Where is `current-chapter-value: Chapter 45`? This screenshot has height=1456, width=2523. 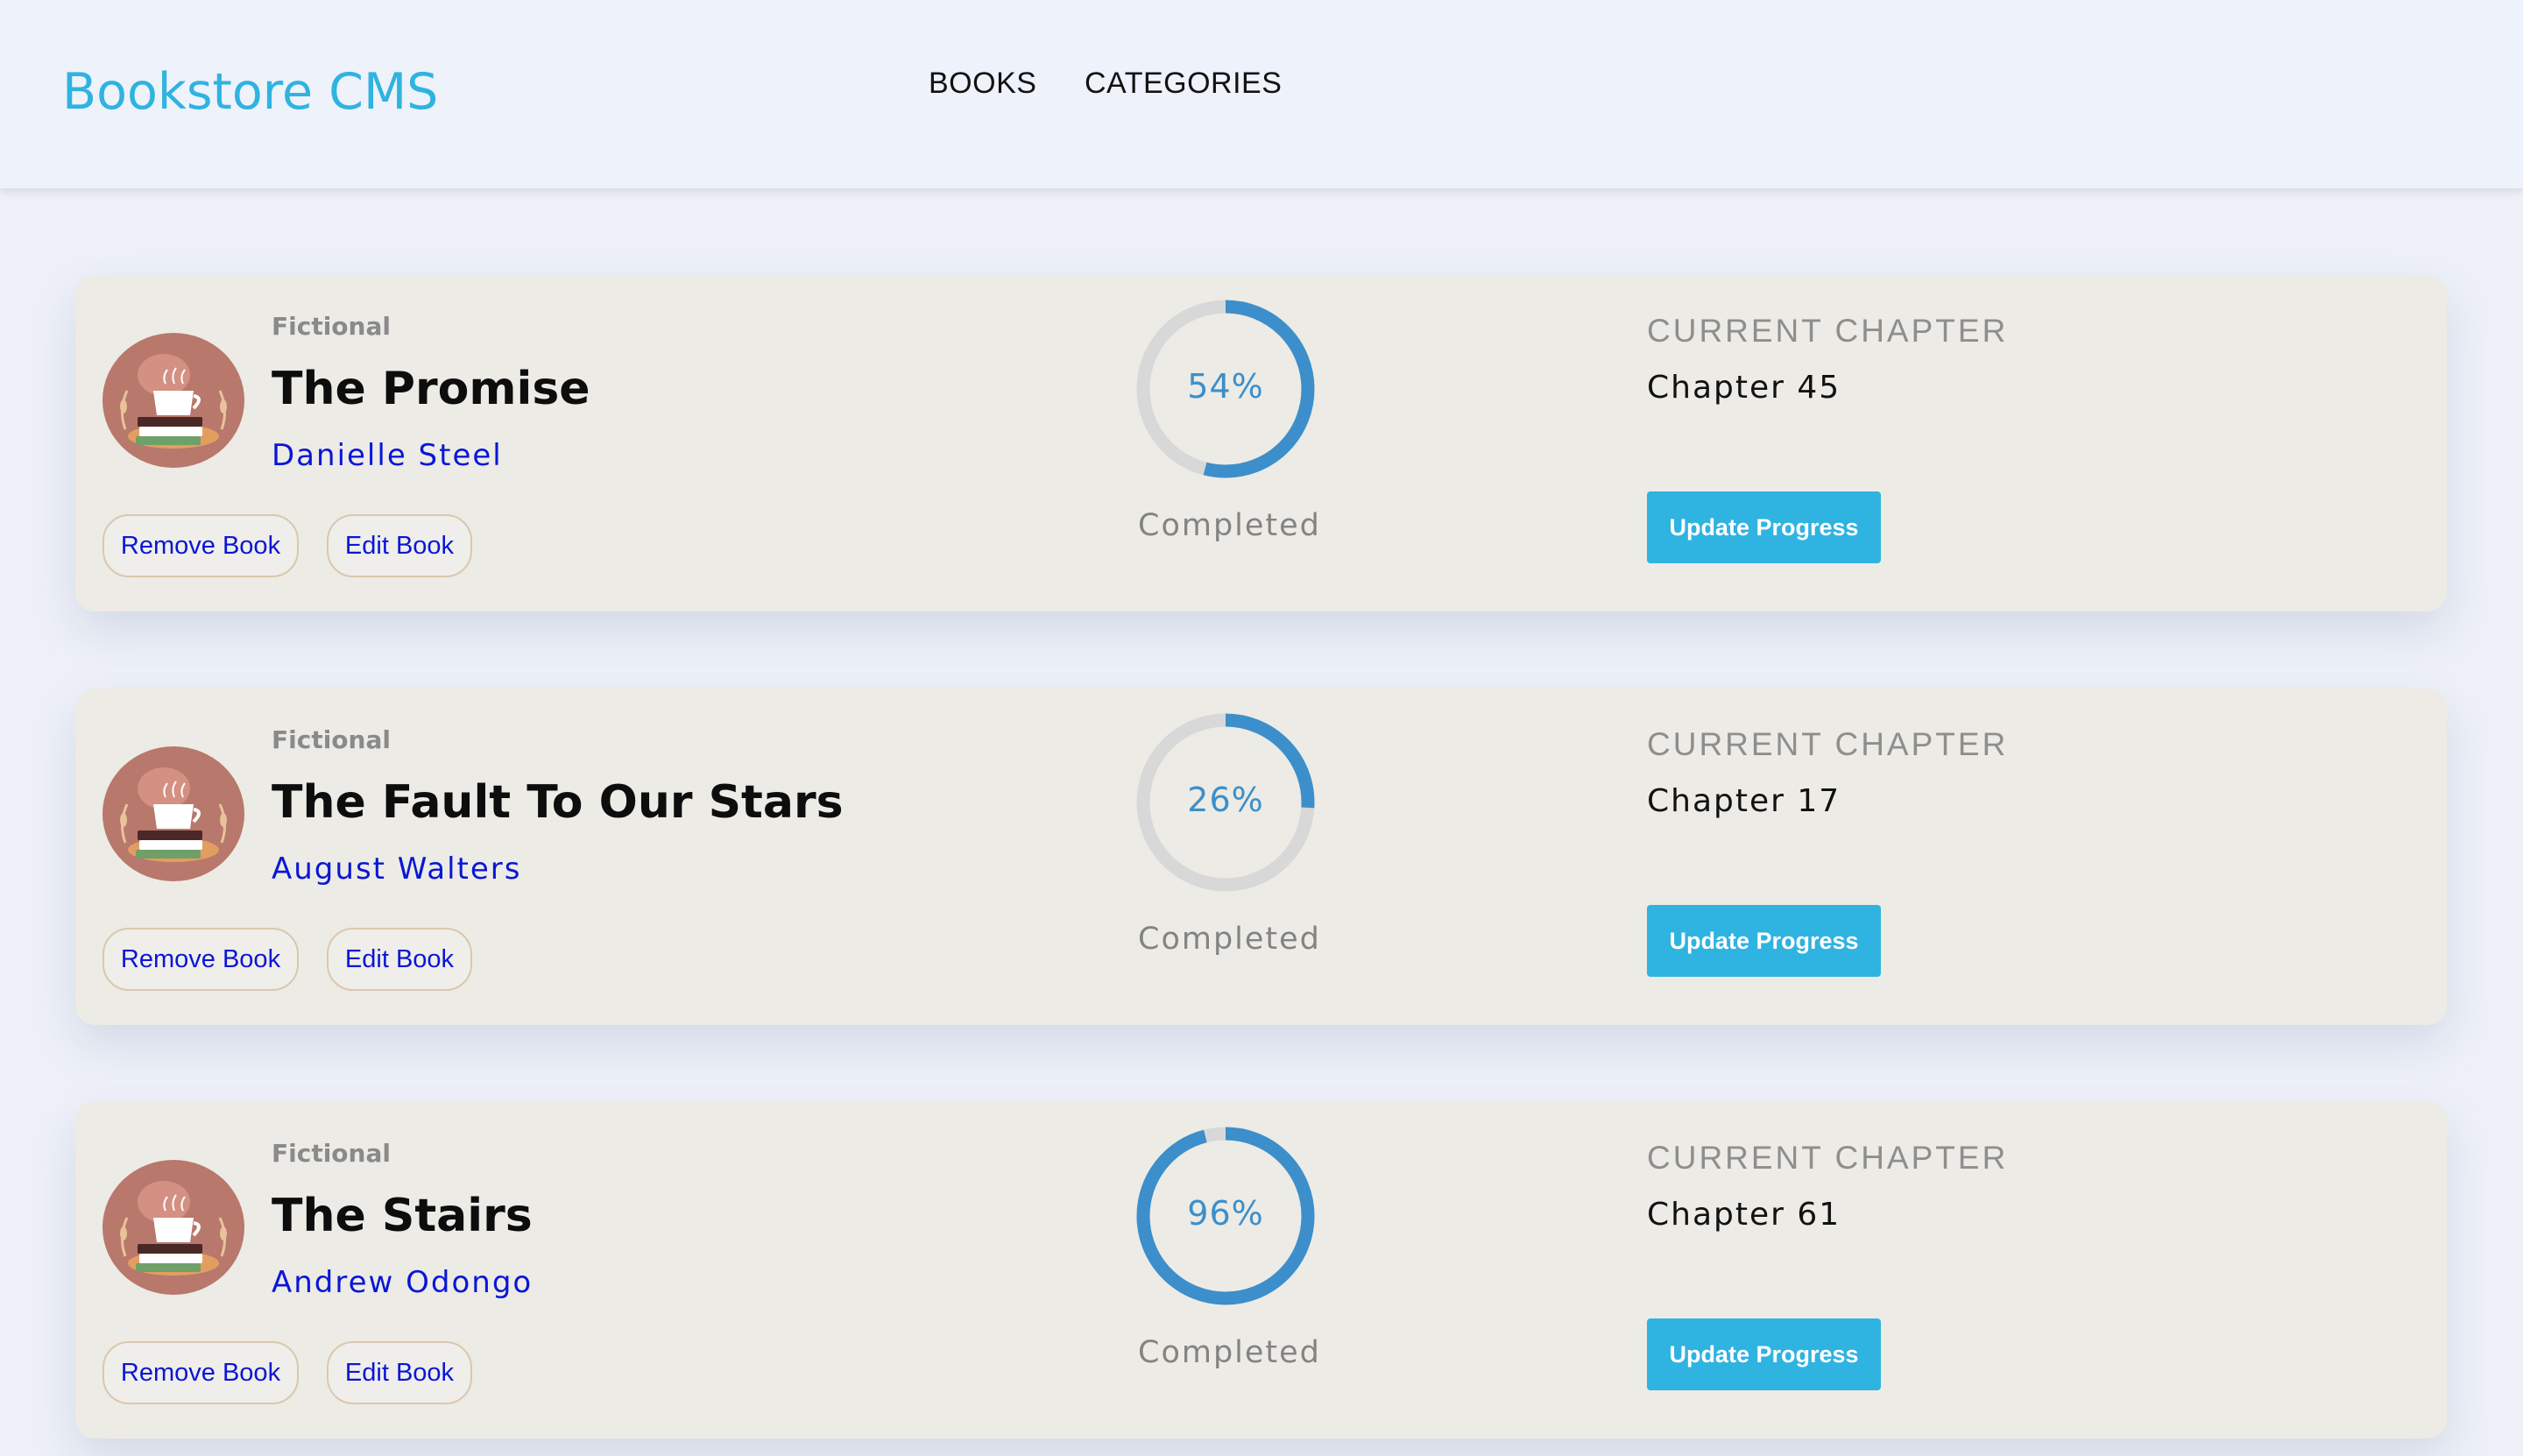 current-chapter-value: Chapter 45 is located at coordinates (1744, 388).